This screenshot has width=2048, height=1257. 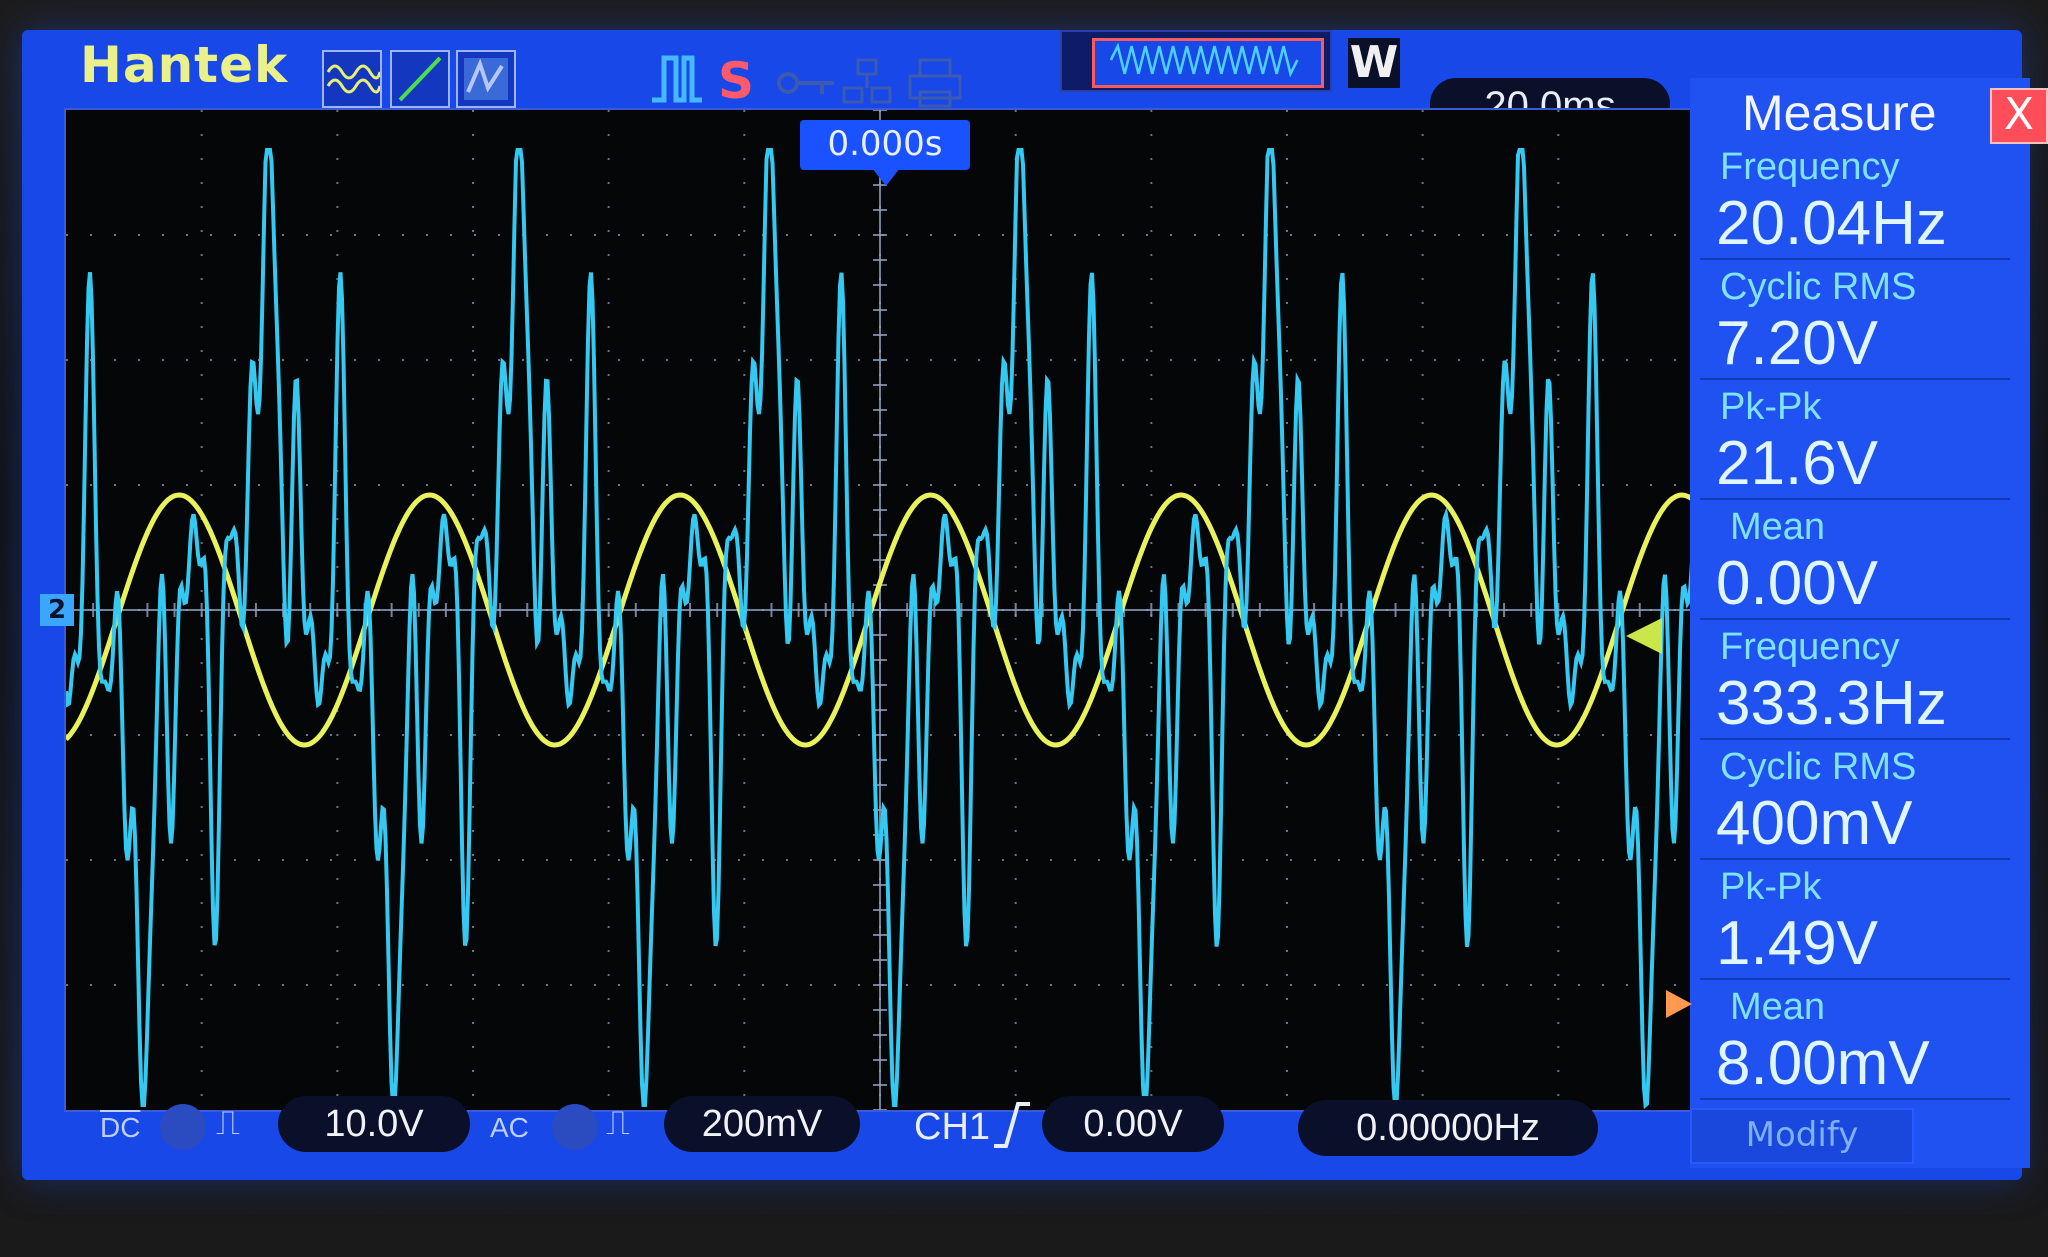 I want to click on network-icon, so click(x=867, y=83).